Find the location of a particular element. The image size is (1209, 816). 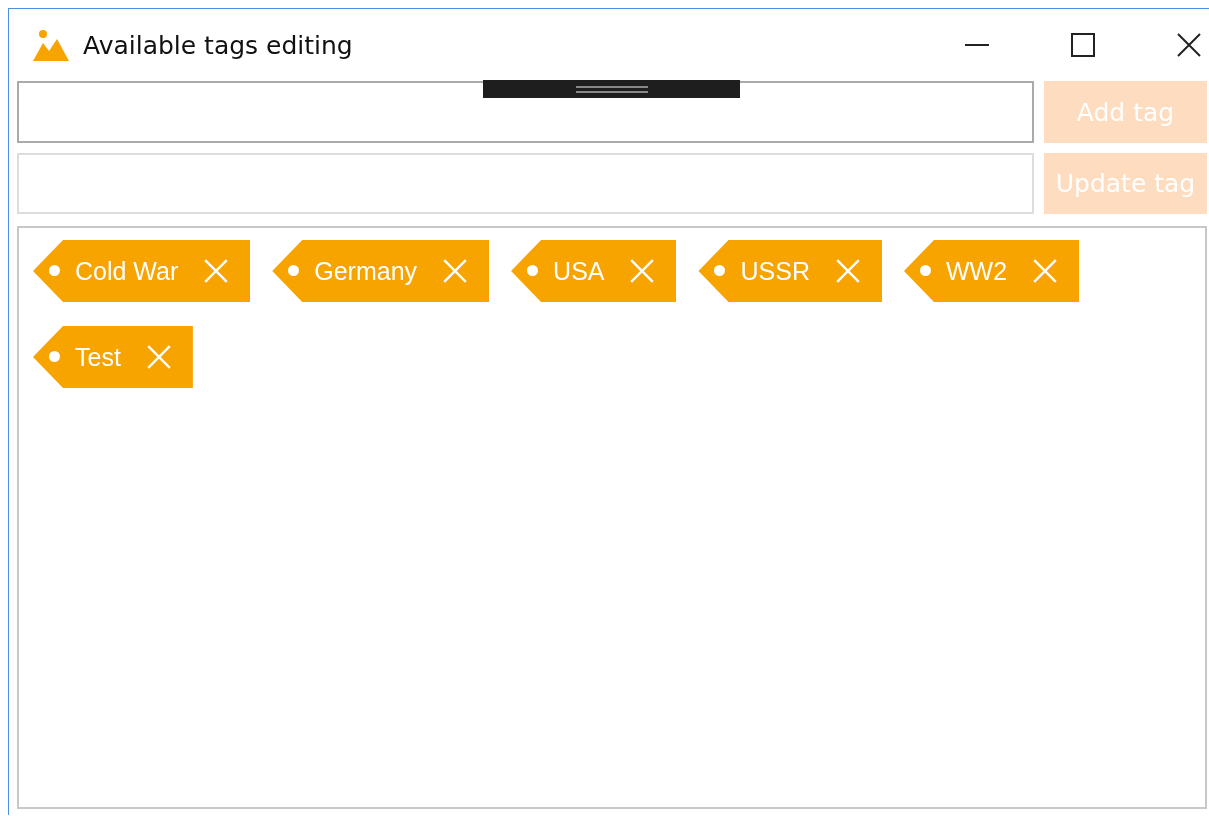

tag-chip: Germany is located at coordinates (381, 271).